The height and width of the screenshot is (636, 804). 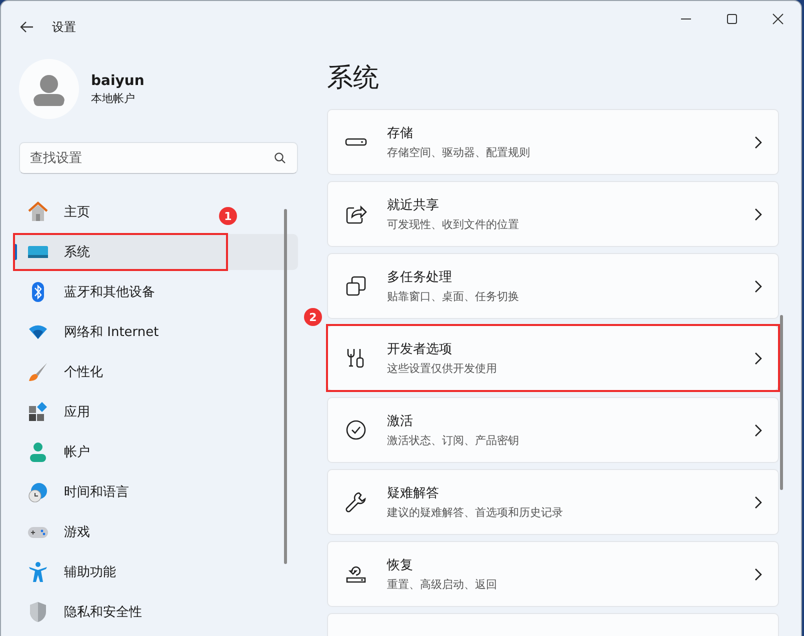 What do you see at coordinates (356, 214) in the screenshot?
I see `share-icon` at bounding box center [356, 214].